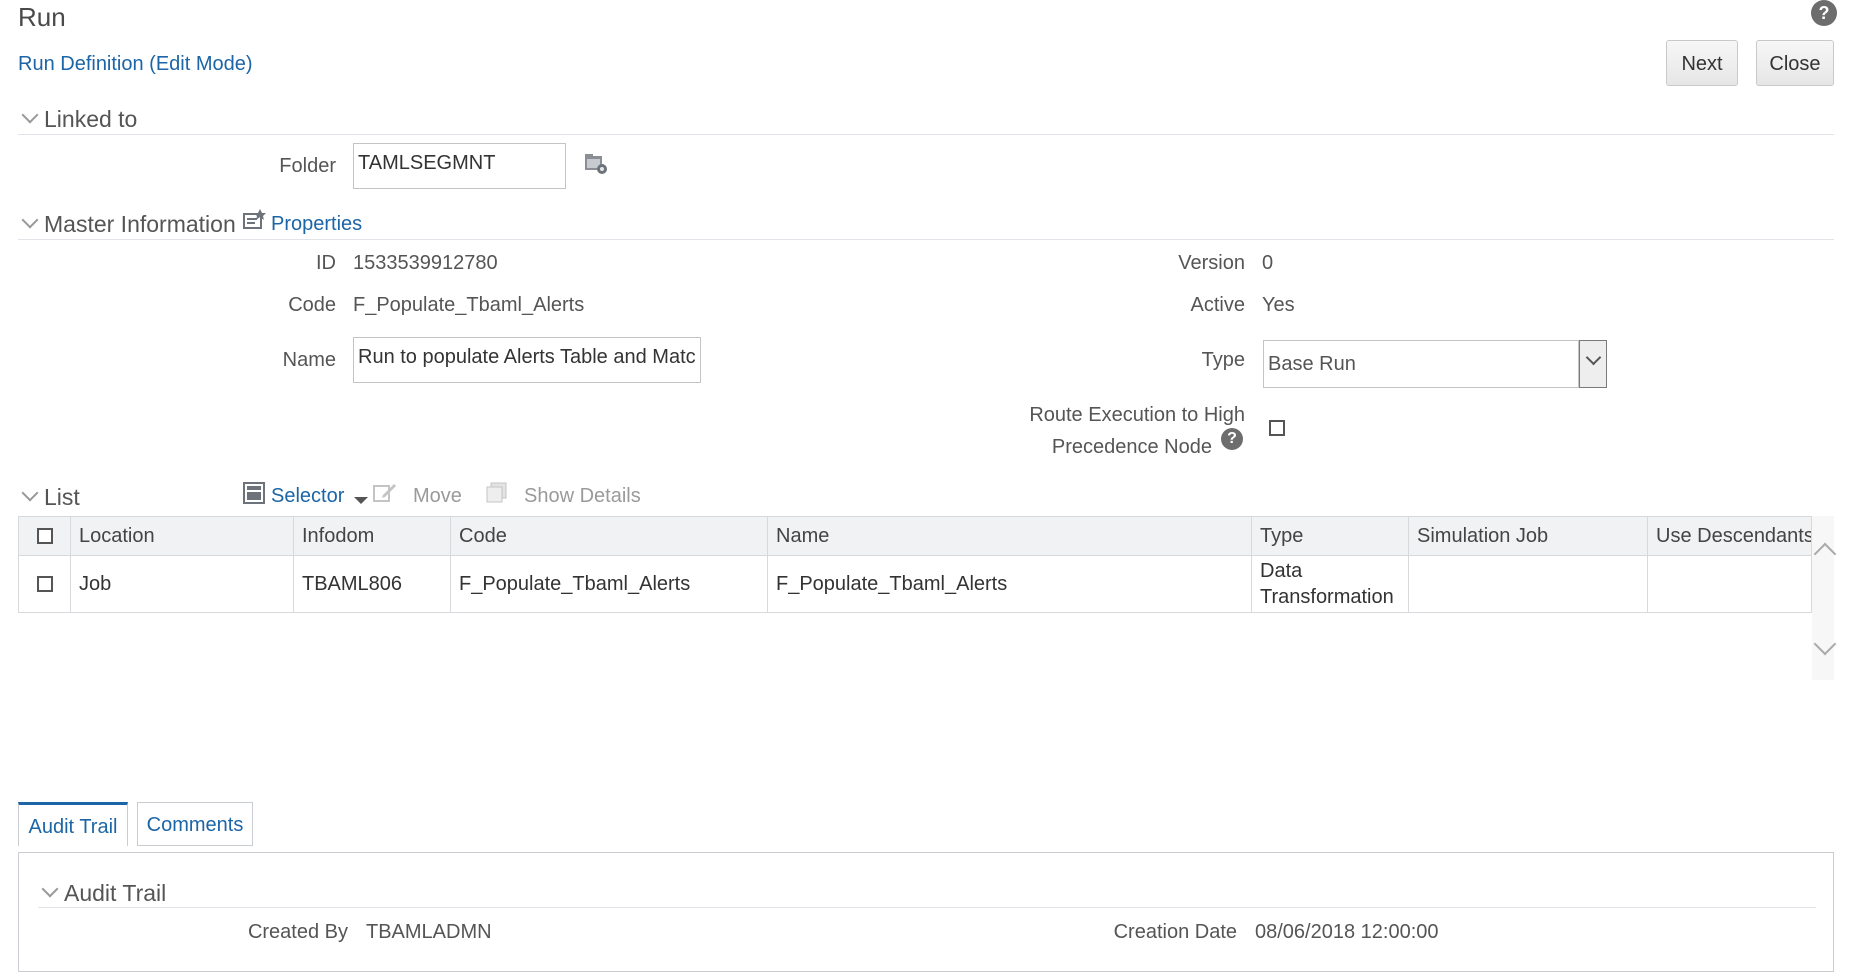  What do you see at coordinates (182, 584) in the screenshot?
I see `cell-location: Job` at bounding box center [182, 584].